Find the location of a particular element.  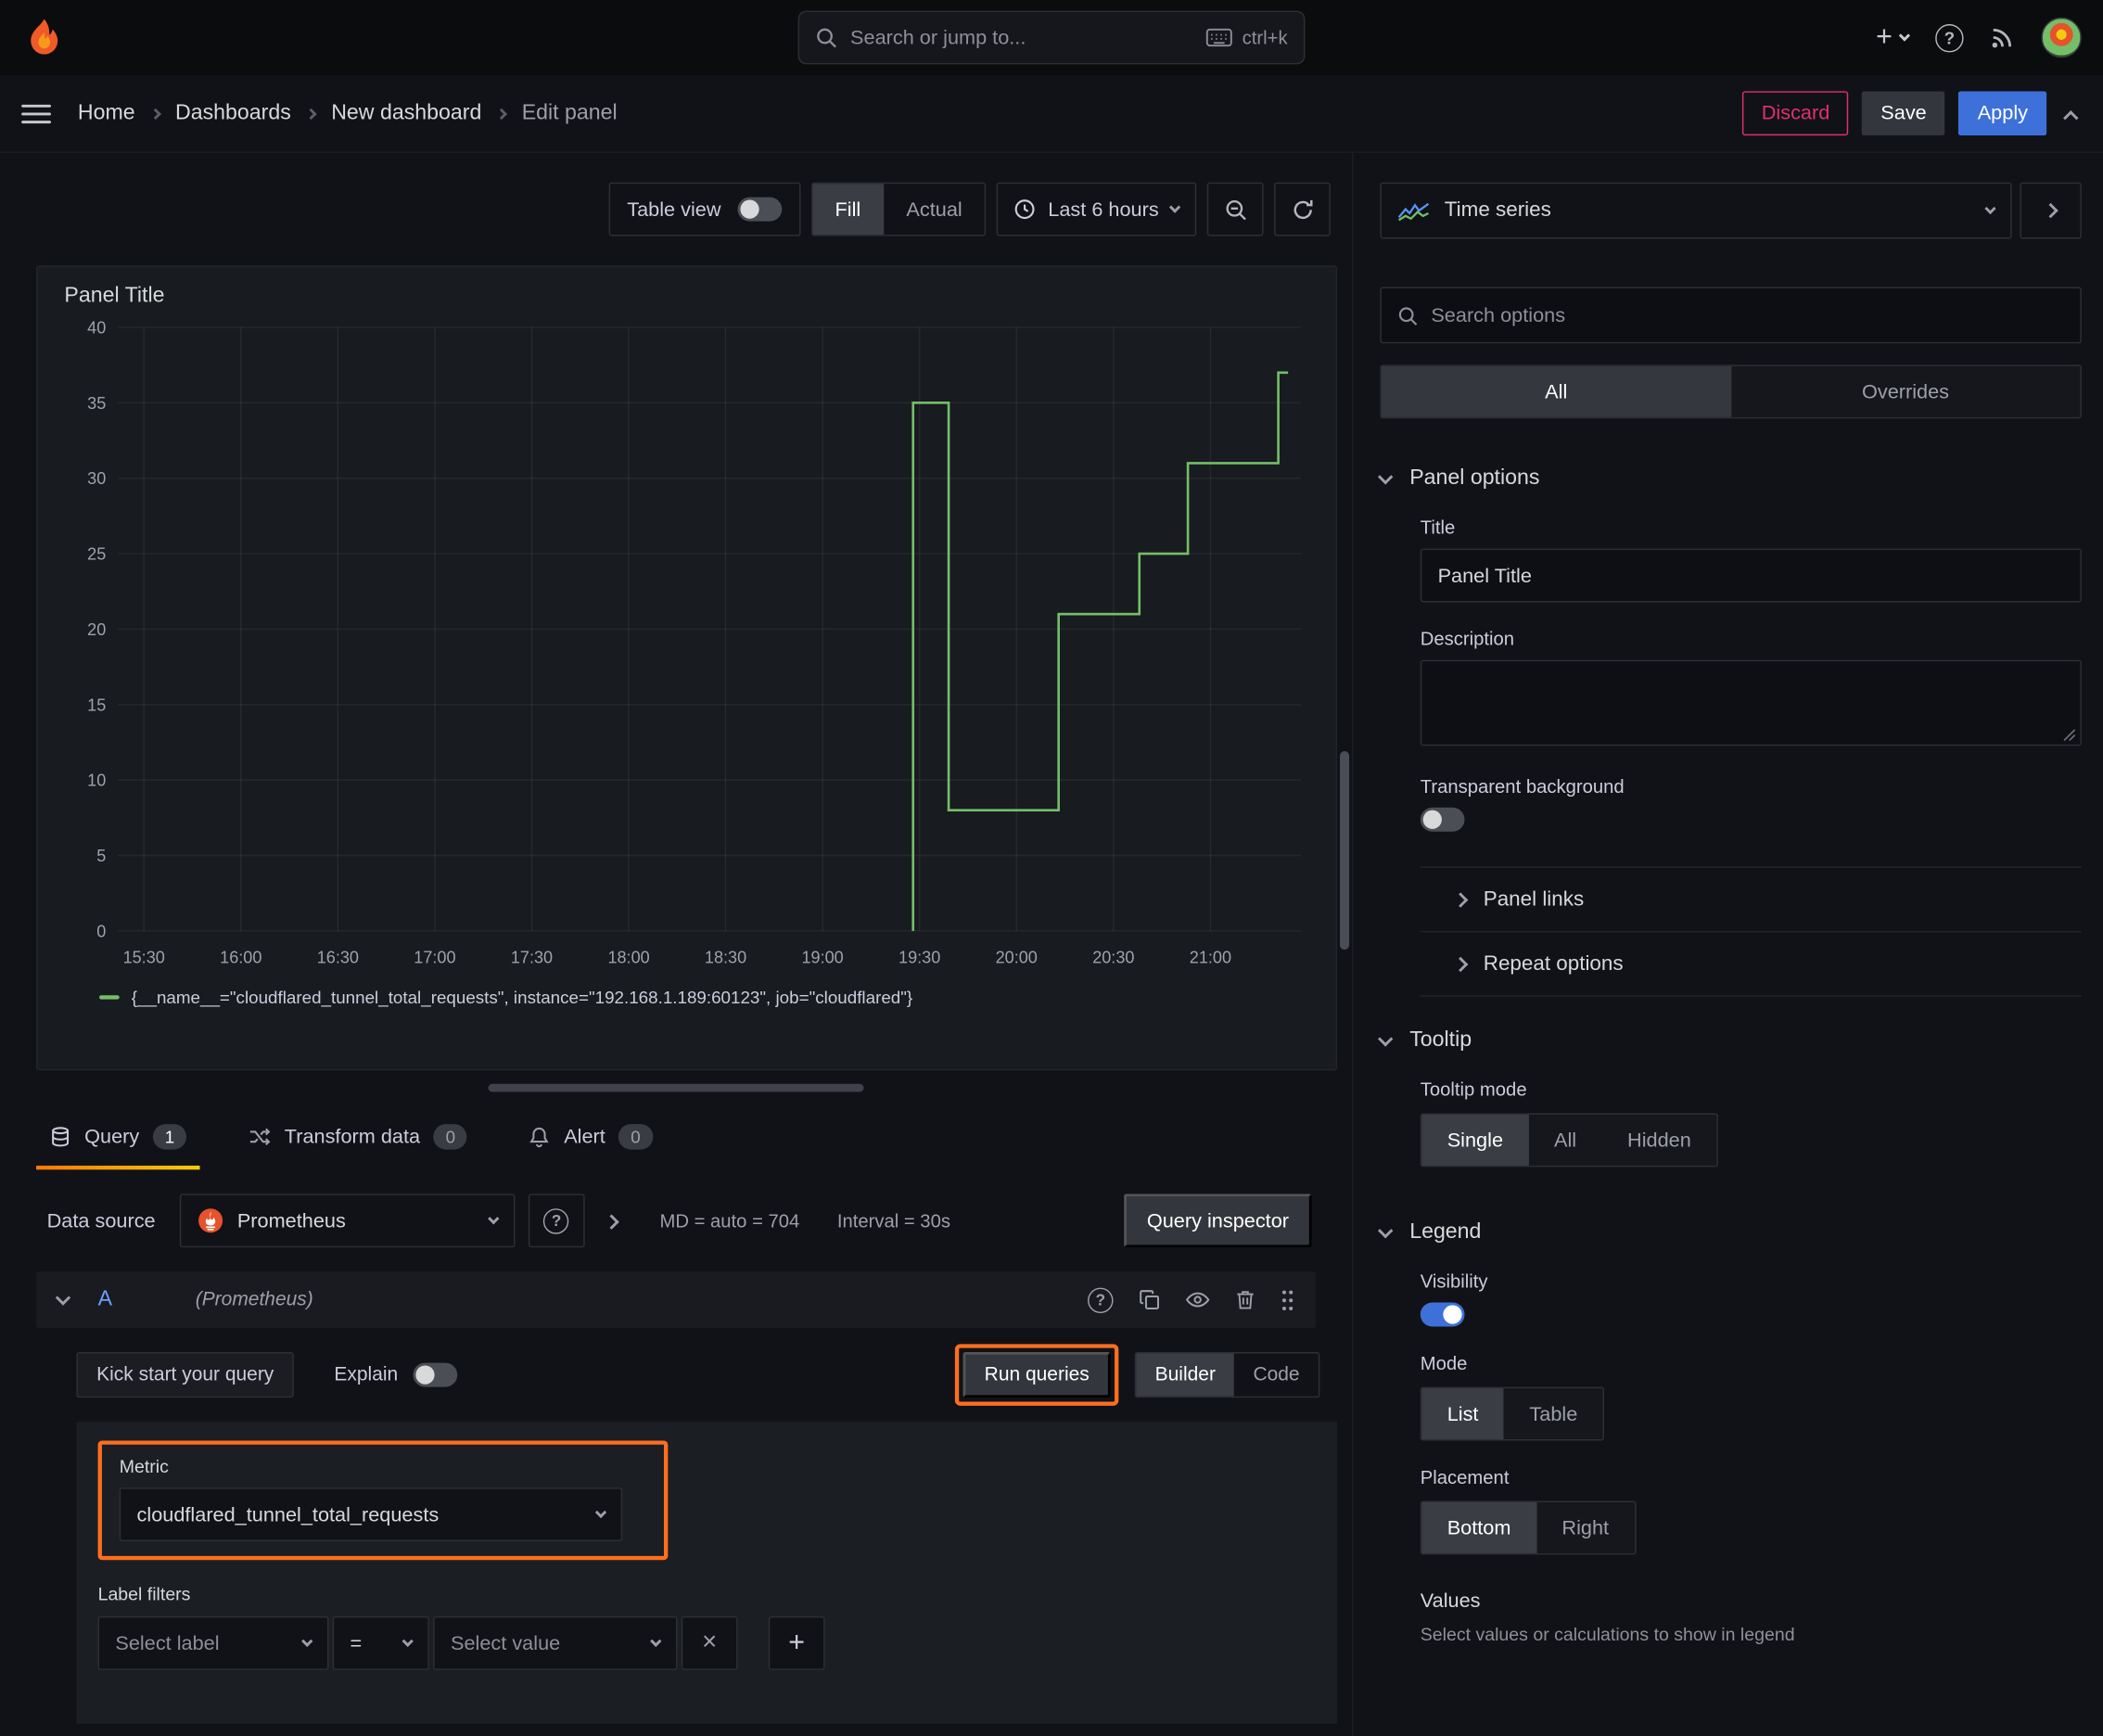

refresh-button is located at coordinates (1302, 209).